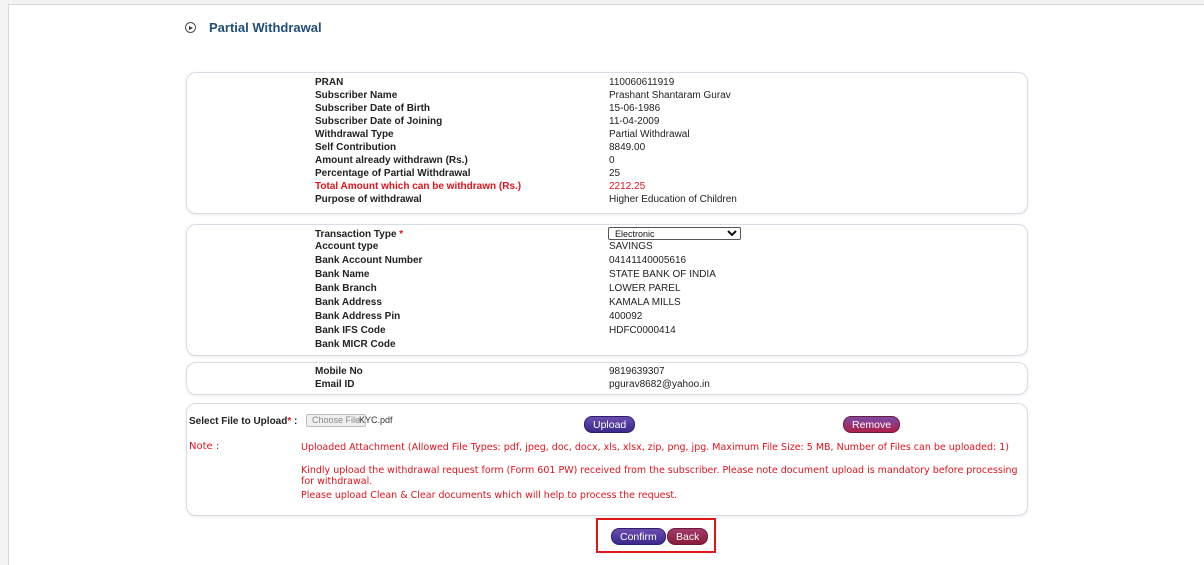  Describe the element at coordinates (607, 246) in the screenshot. I see `bank-row-account-type: Account type SAVINGS` at that location.